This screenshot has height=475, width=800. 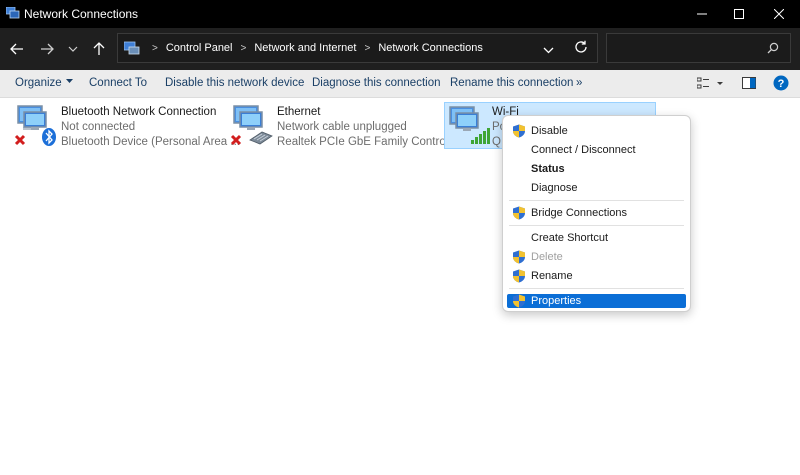 What do you see at coordinates (552, 276) in the screenshot?
I see `menu-item-label: Rename` at bounding box center [552, 276].